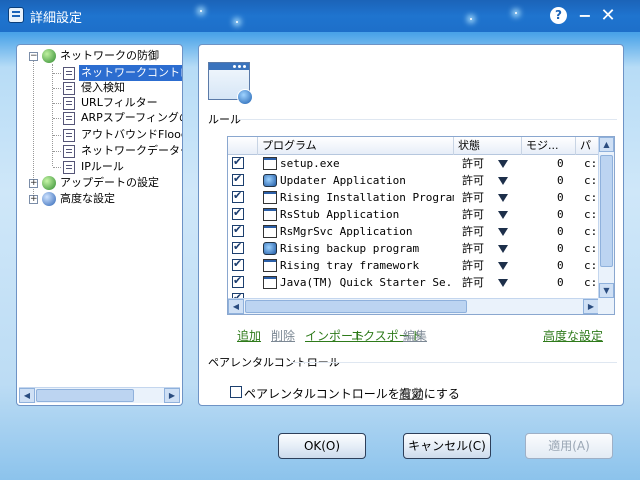 This screenshot has width=640, height=480. What do you see at coordinates (99, 151) in the screenshot?
I see `tree-node-network-data-protection: ネットワークデーターの保護` at bounding box center [99, 151].